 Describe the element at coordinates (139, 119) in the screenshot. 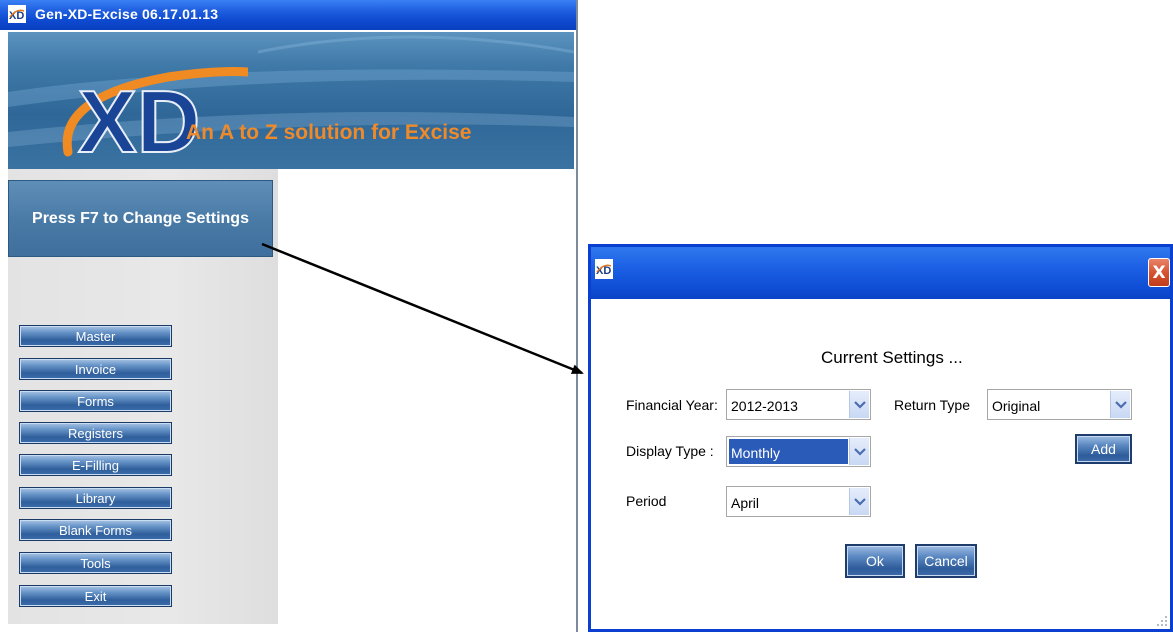

I see `svg-text: XD` at that location.